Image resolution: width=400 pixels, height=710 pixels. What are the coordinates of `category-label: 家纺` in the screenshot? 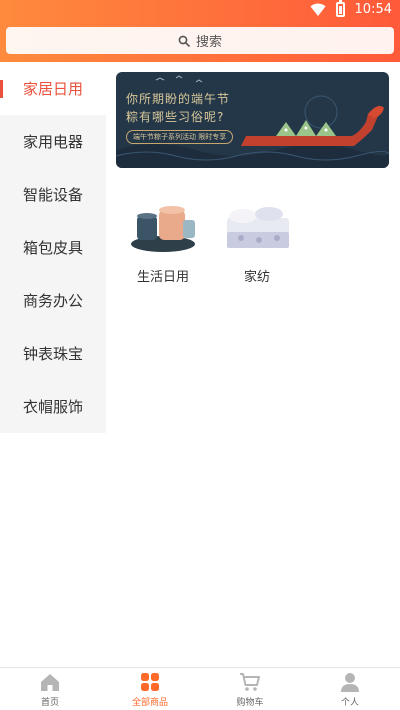 It's located at (256, 277).